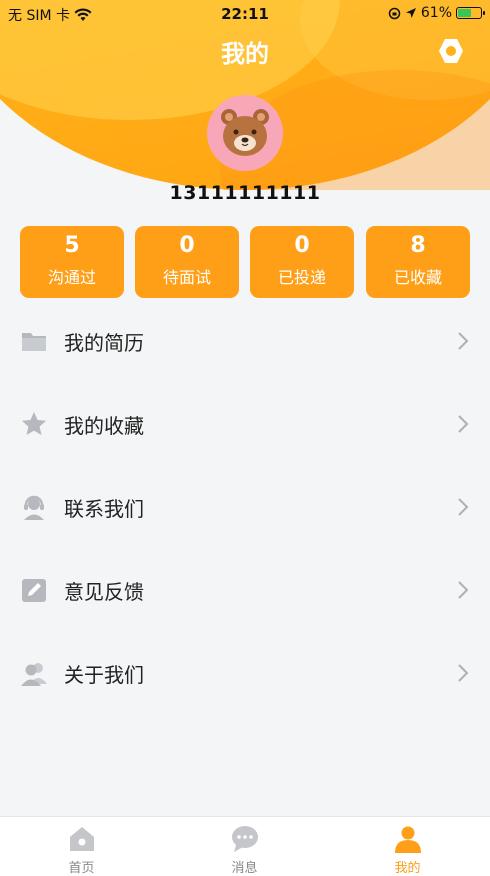 This screenshot has height=876, width=490. What do you see at coordinates (417, 277) in the screenshot?
I see `stat-label: 已收藏` at bounding box center [417, 277].